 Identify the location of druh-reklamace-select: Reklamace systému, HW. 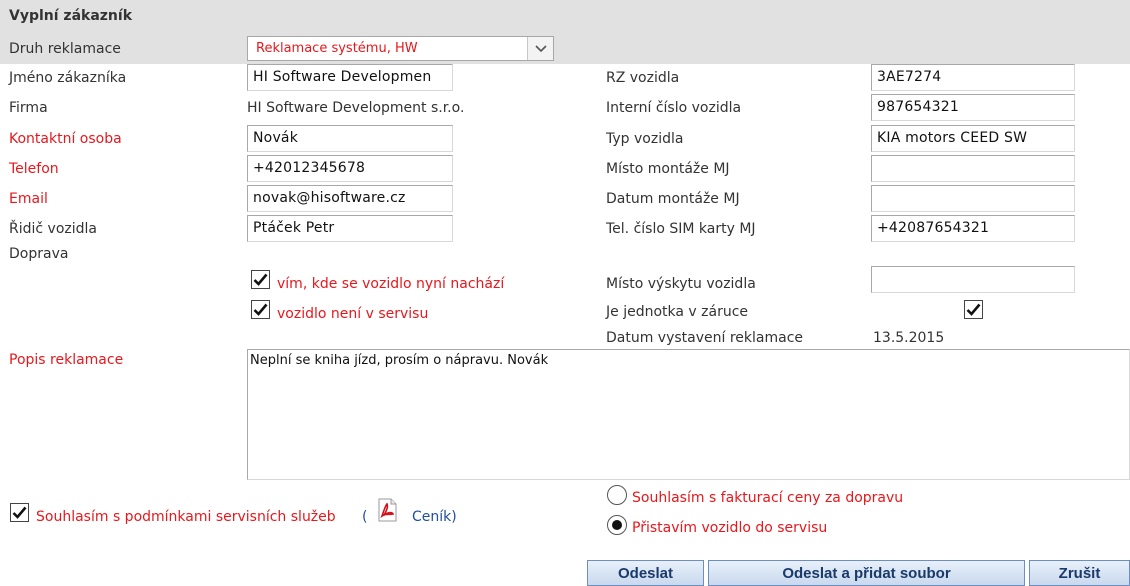
(400, 48).